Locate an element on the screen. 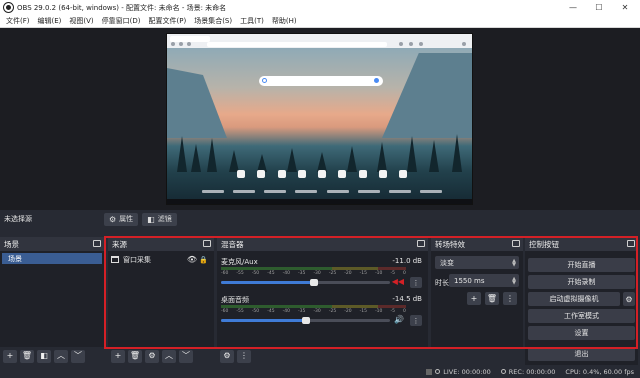  move-scene-up-button: ︿ is located at coordinates (61, 356).